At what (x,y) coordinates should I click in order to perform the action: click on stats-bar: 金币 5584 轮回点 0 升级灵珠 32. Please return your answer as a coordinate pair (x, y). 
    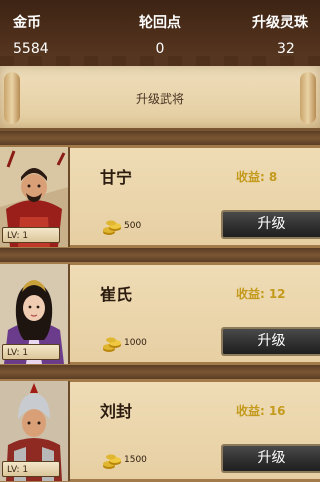
    Looking at the image, I should click on (160, 34).